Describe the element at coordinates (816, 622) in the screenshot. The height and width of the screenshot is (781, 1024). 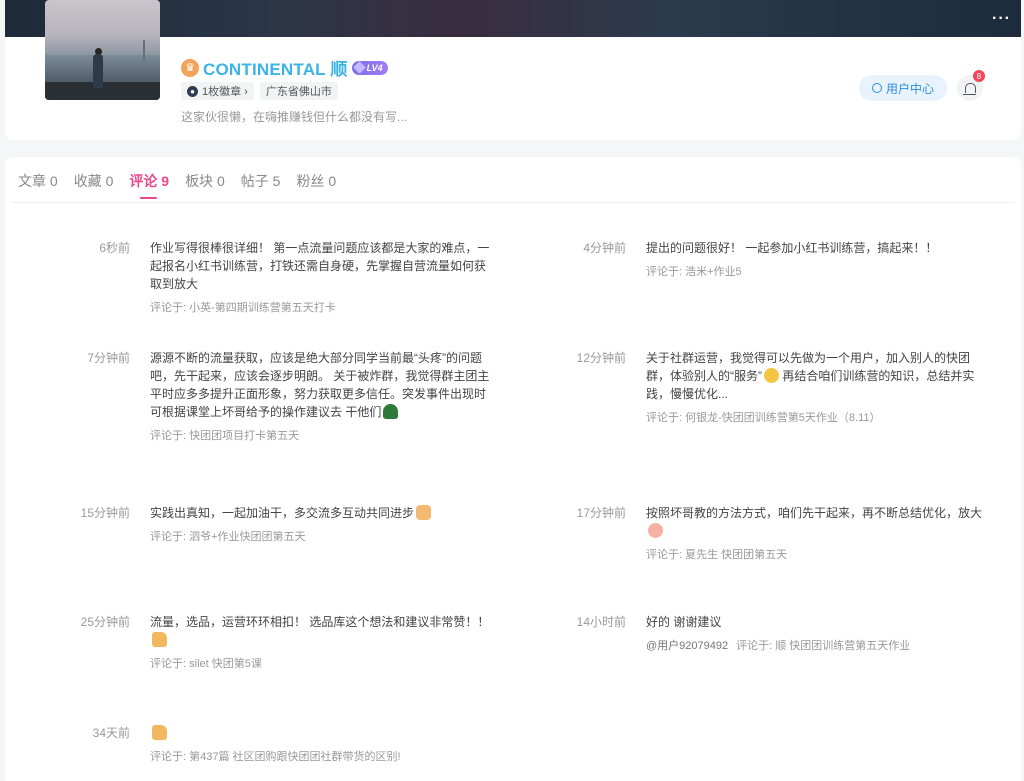
I see `comment-text: 好的 谢谢建议` at that location.